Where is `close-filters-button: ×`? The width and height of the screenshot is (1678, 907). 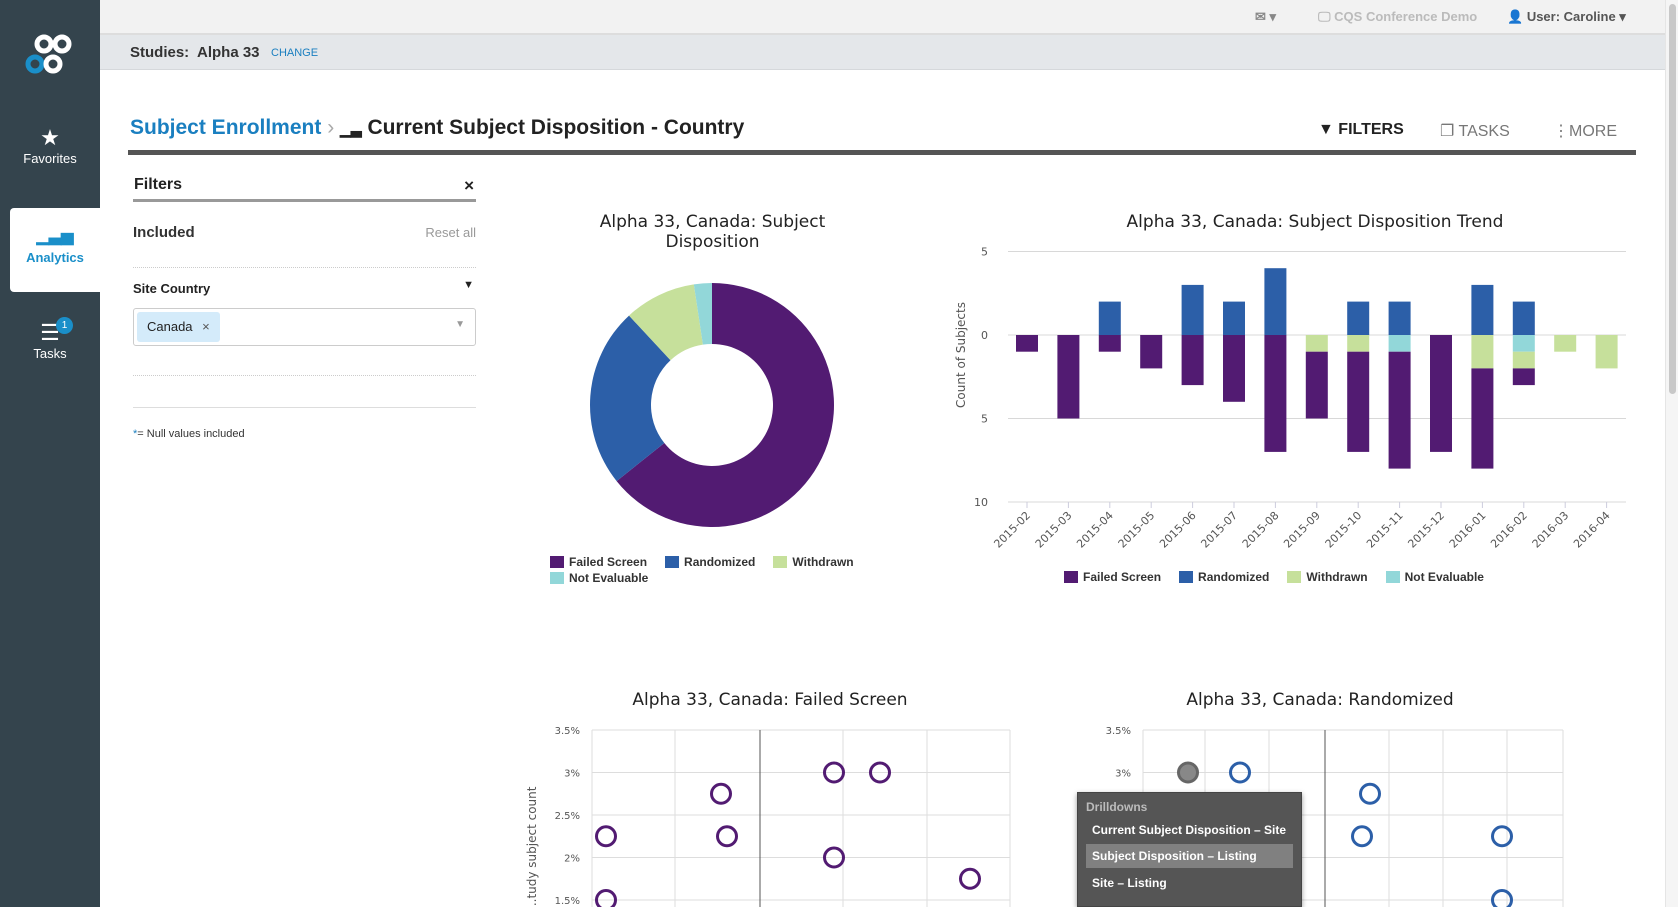 close-filters-button: × is located at coordinates (469, 186).